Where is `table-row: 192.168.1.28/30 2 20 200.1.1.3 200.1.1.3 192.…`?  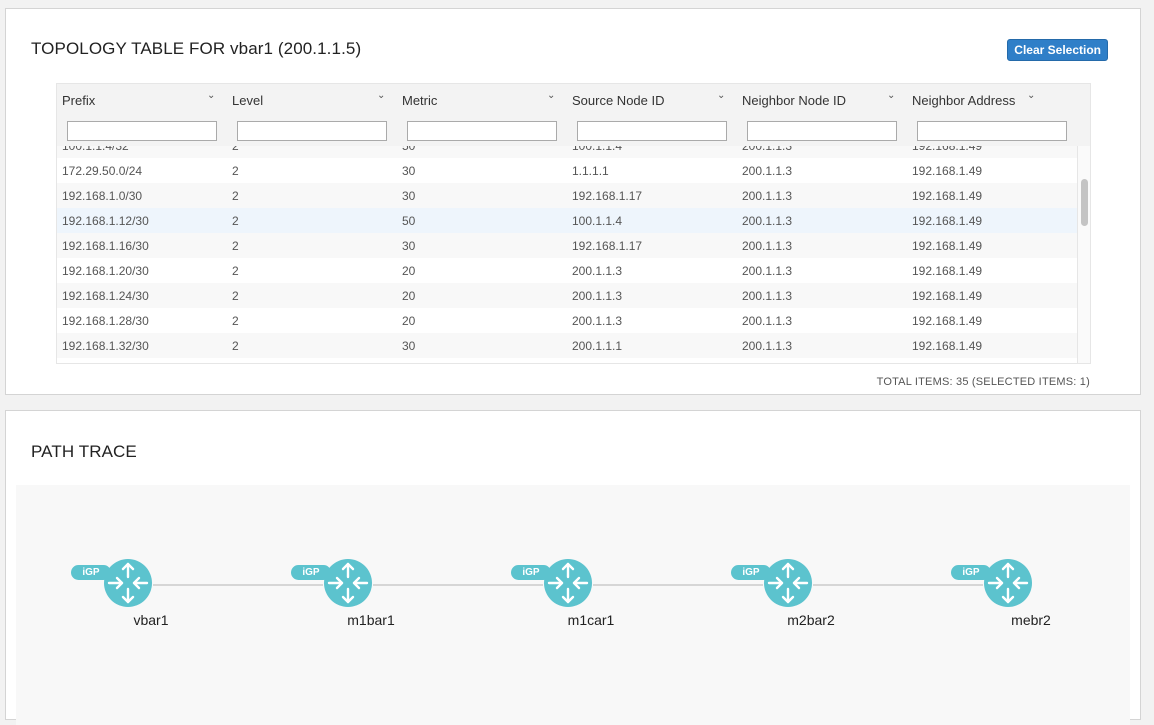
table-row: 192.168.1.28/30 2 20 200.1.1.3 200.1.1.3 192.… is located at coordinates (567, 320).